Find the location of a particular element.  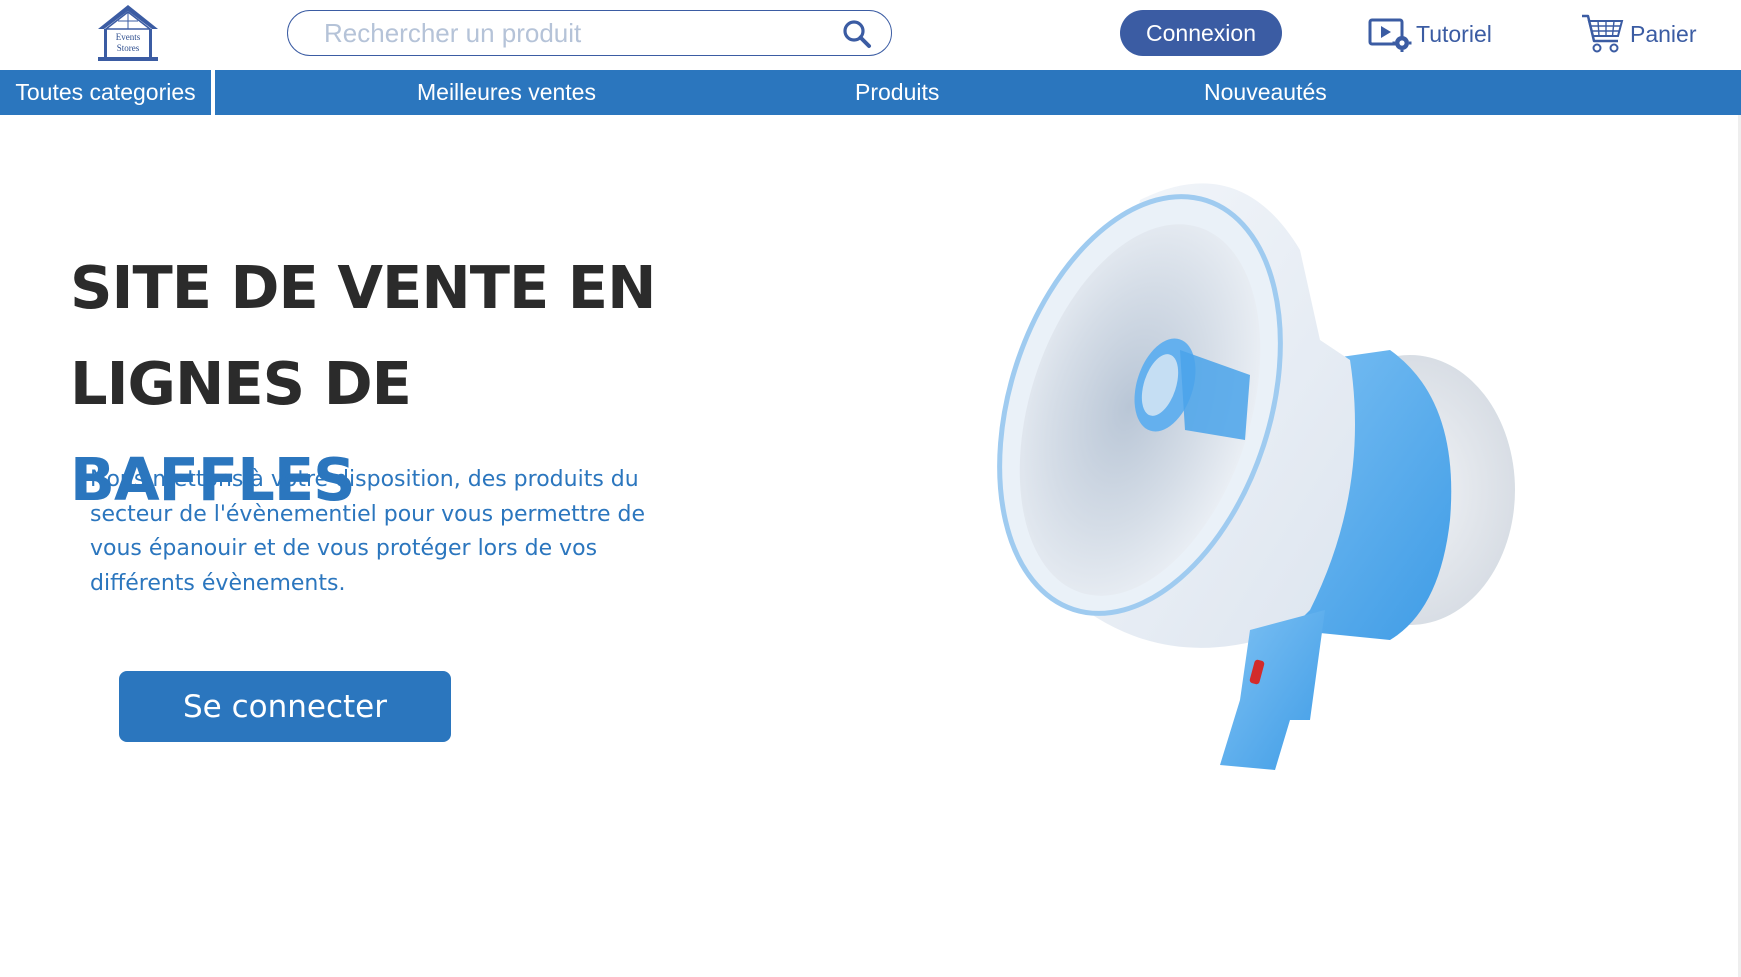

cart-link: Panier is located at coordinates (1638, 34).